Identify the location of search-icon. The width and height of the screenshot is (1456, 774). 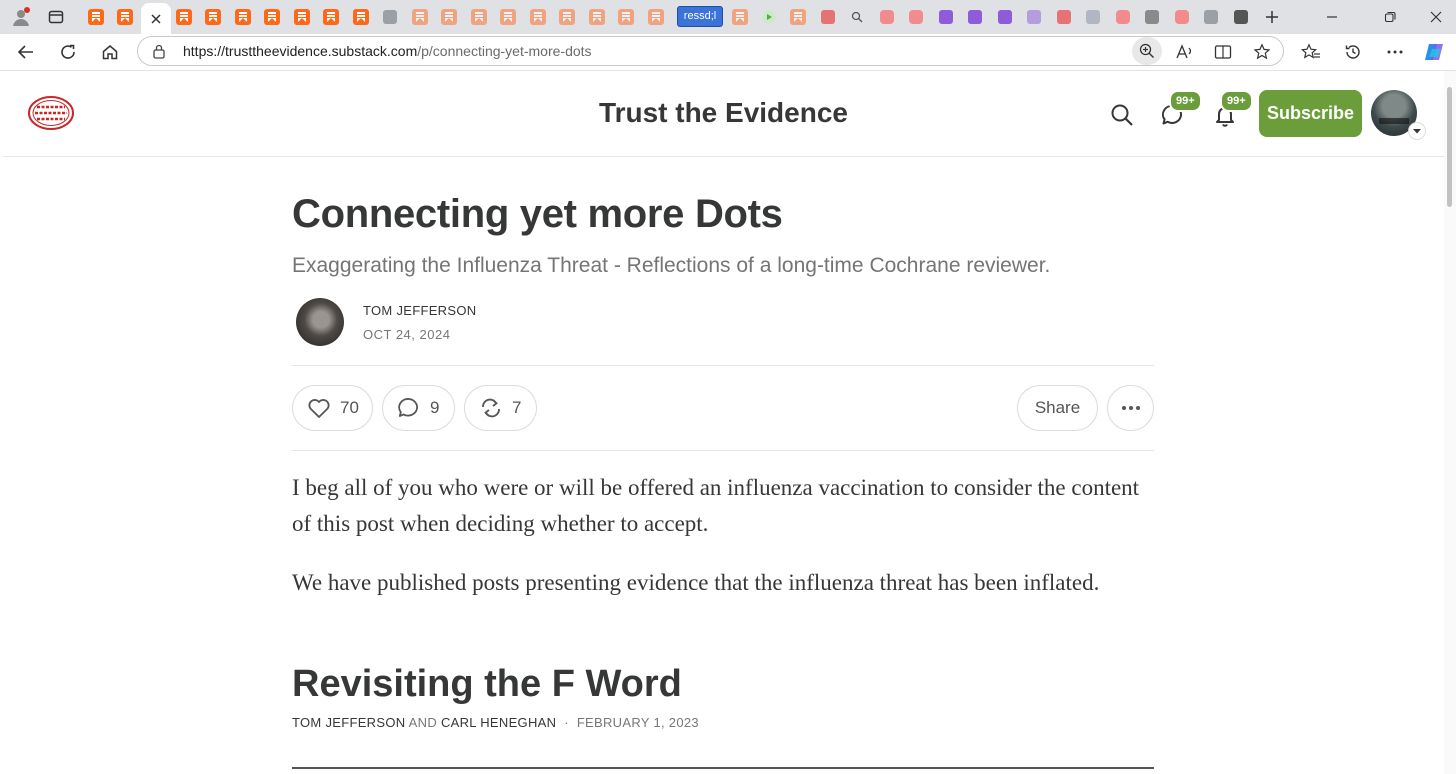
(1122, 115).